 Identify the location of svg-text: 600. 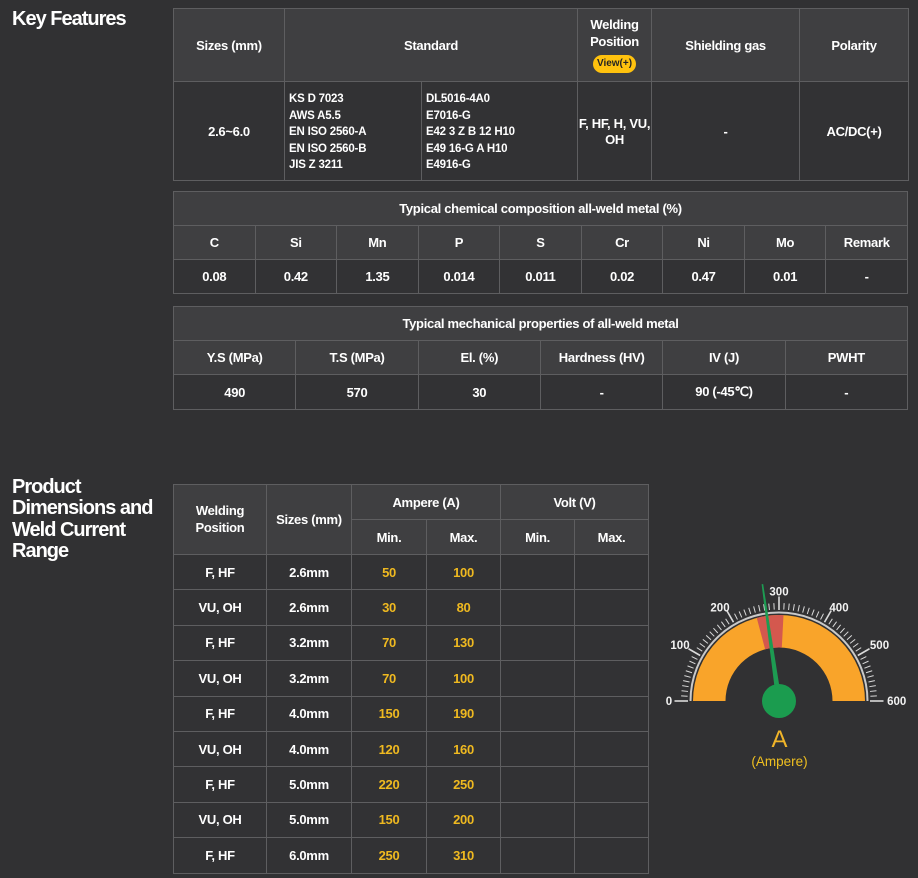
(896, 702).